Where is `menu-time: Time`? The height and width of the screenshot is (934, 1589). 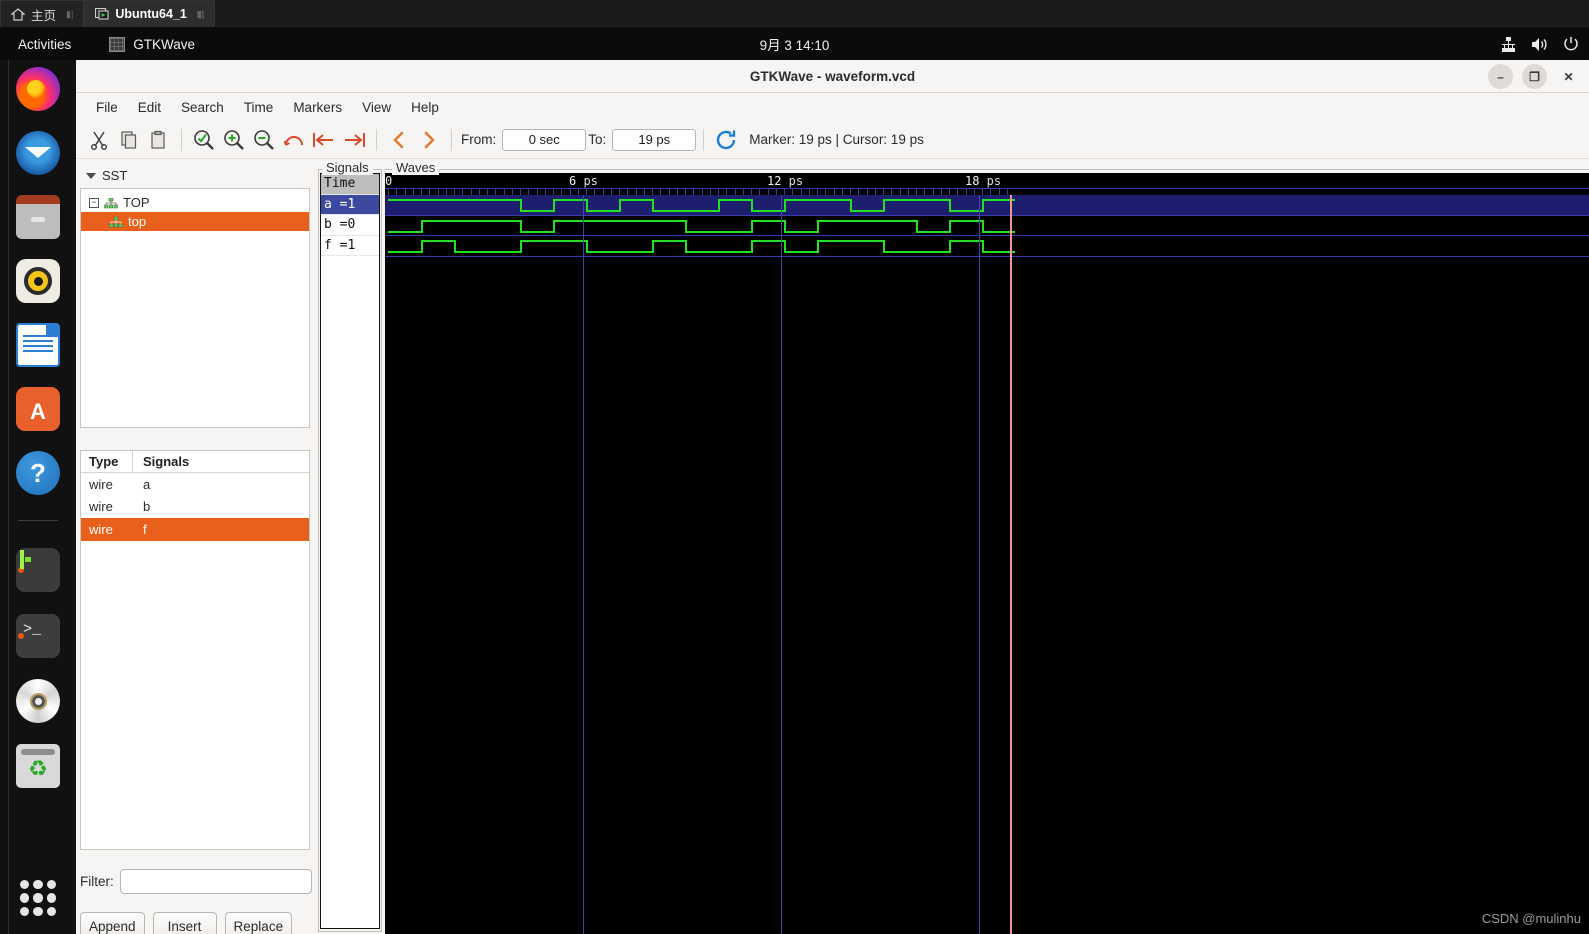 menu-time: Time is located at coordinates (259, 107).